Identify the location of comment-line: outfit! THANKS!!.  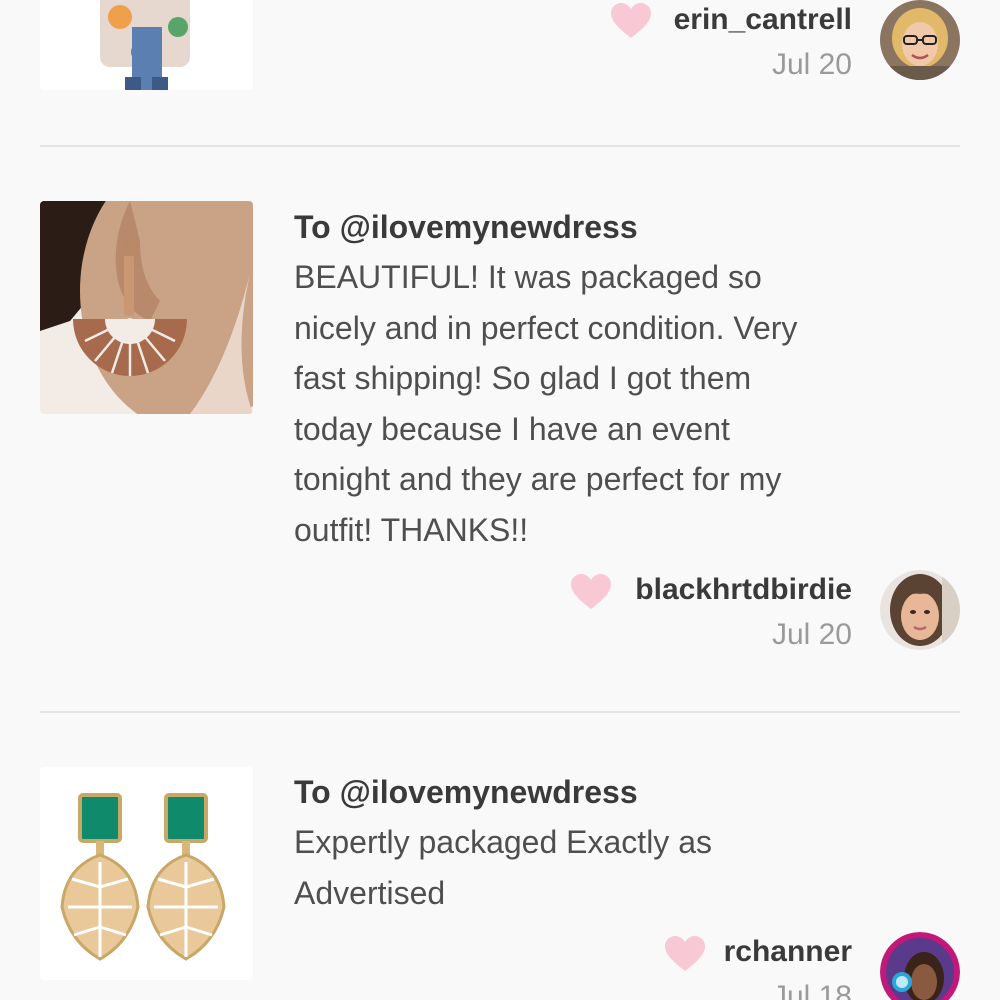
(411, 529).